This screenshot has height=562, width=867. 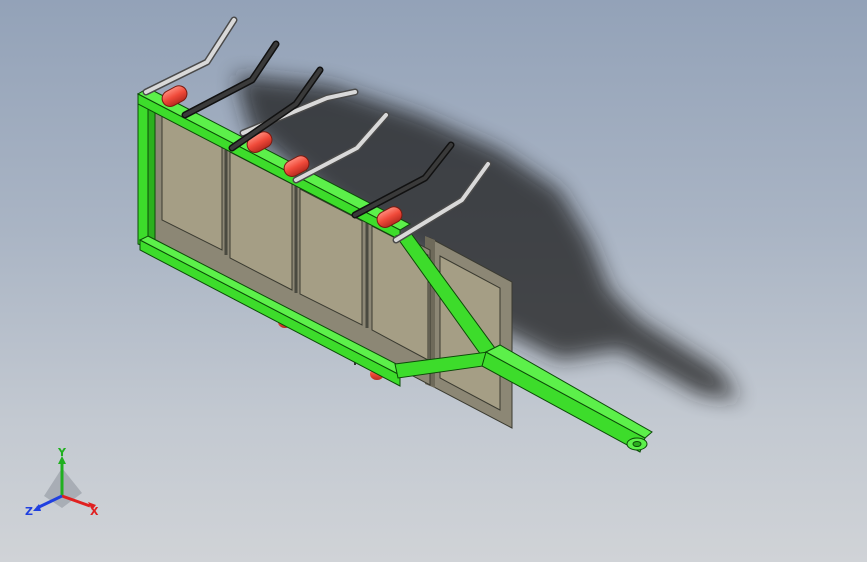 I want to click on x-axis-label: X, so click(x=94, y=511).